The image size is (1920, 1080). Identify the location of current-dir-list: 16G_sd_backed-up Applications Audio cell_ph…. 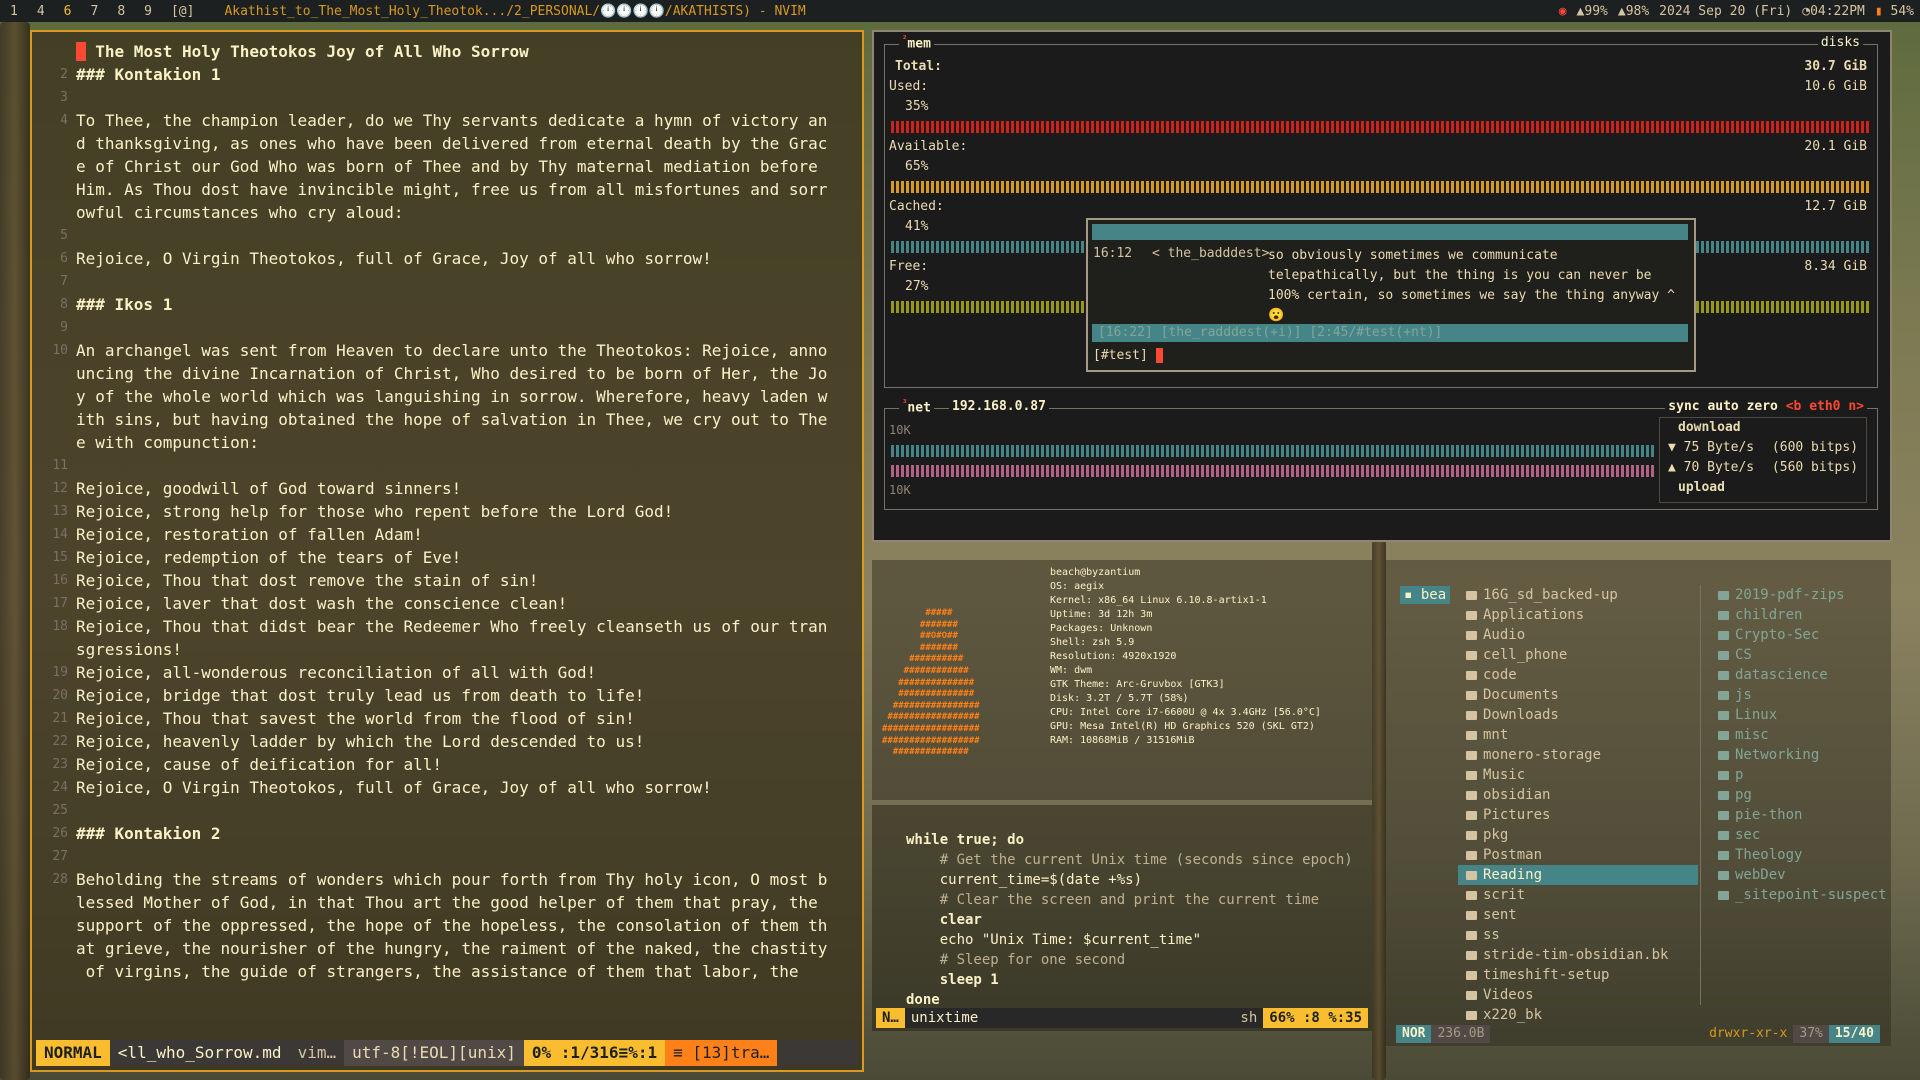
(1578, 805).